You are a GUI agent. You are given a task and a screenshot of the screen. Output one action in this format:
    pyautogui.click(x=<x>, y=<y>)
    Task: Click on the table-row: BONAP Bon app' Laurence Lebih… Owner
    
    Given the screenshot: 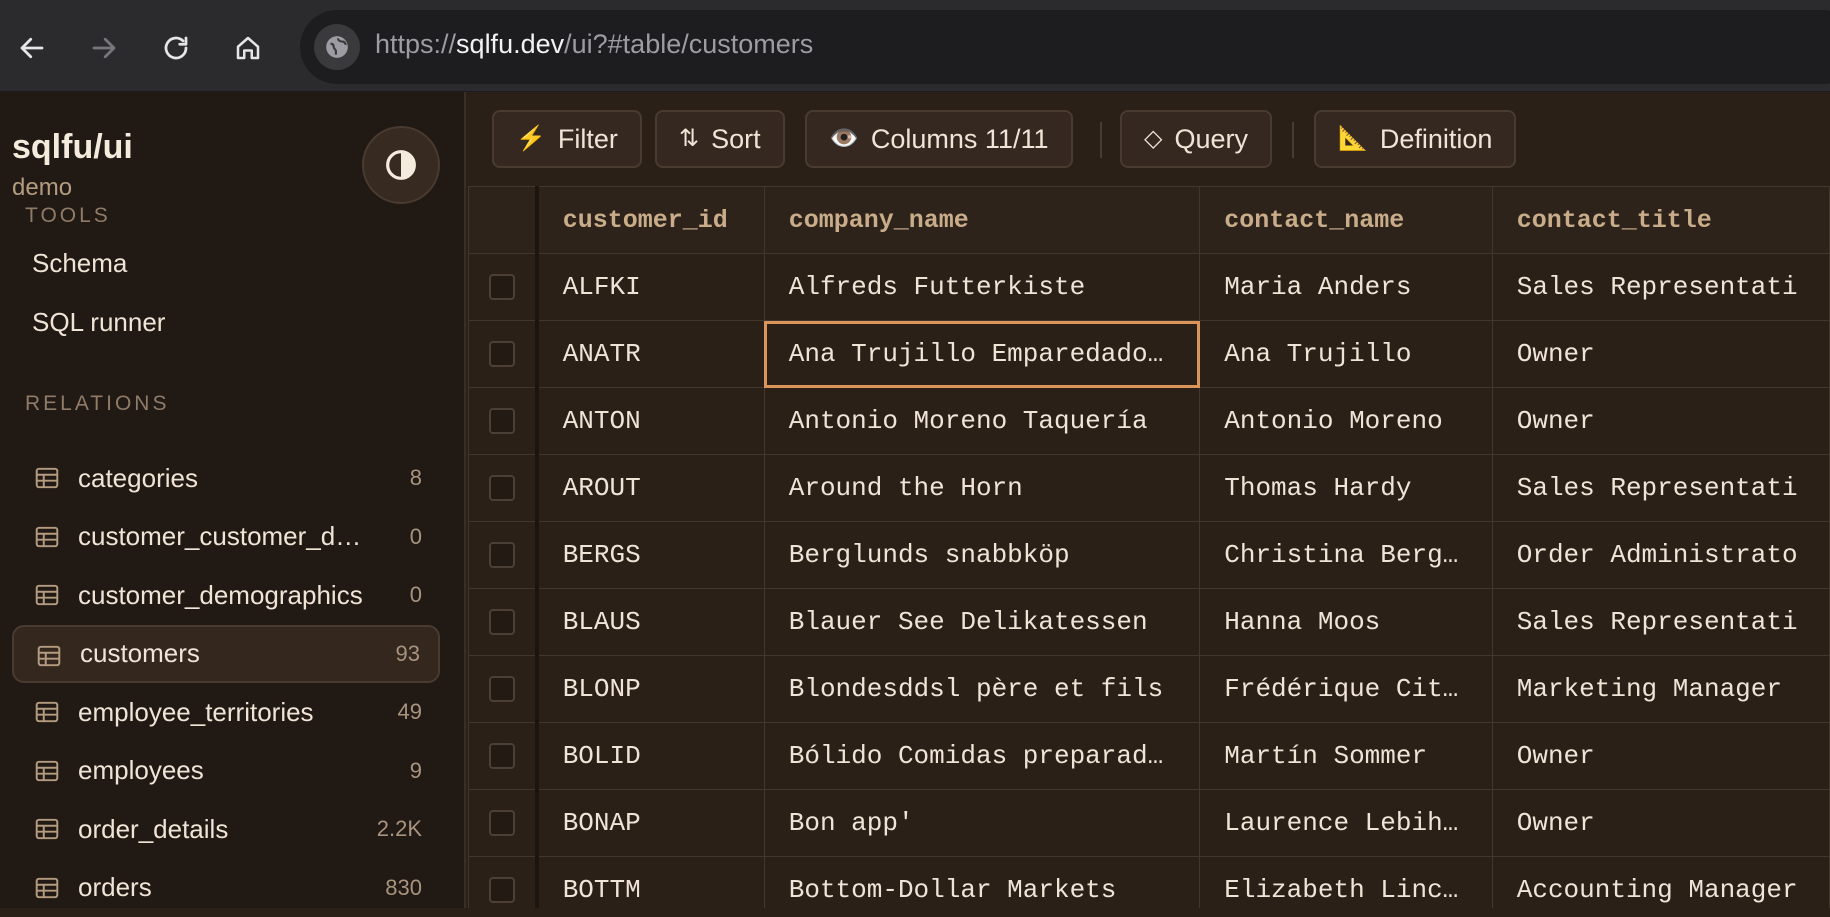 What is the action you would take?
    pyautogui.click(x=1149, y=823)
    